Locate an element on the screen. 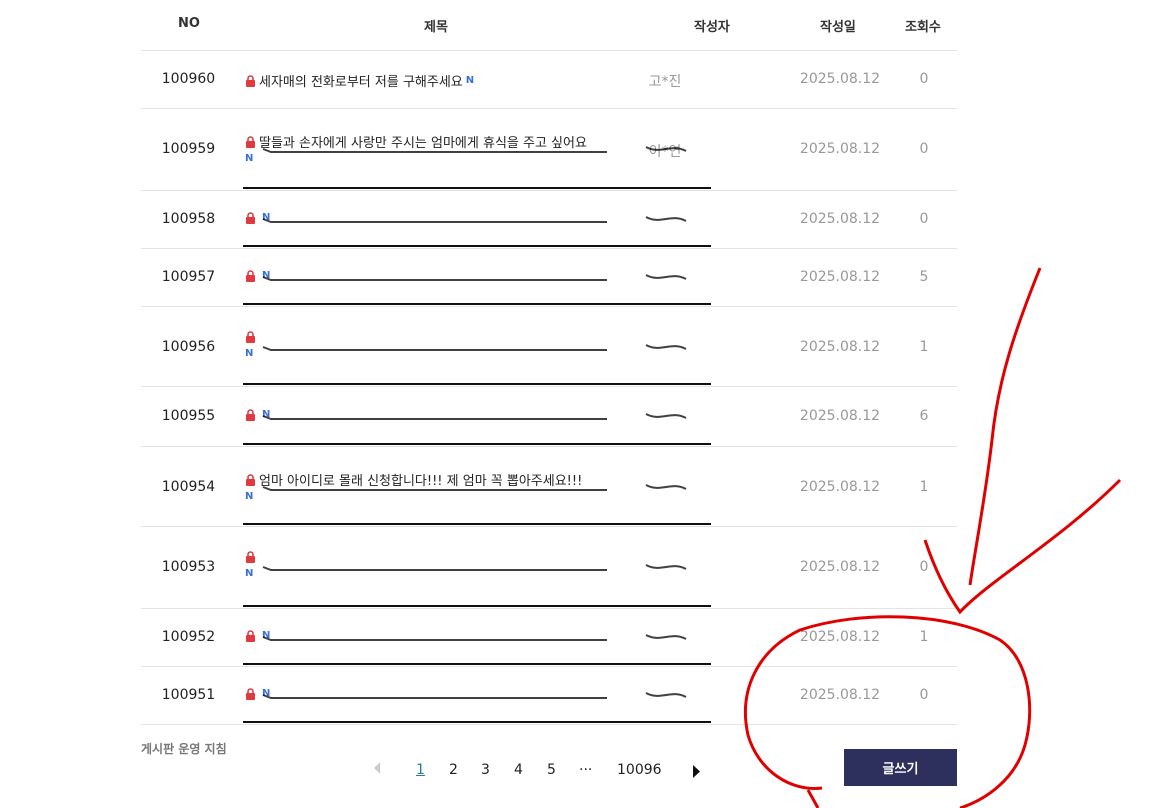 This screenshot has height=808, width=1158. post-number: 100954 is located at coordinates (188, 487).